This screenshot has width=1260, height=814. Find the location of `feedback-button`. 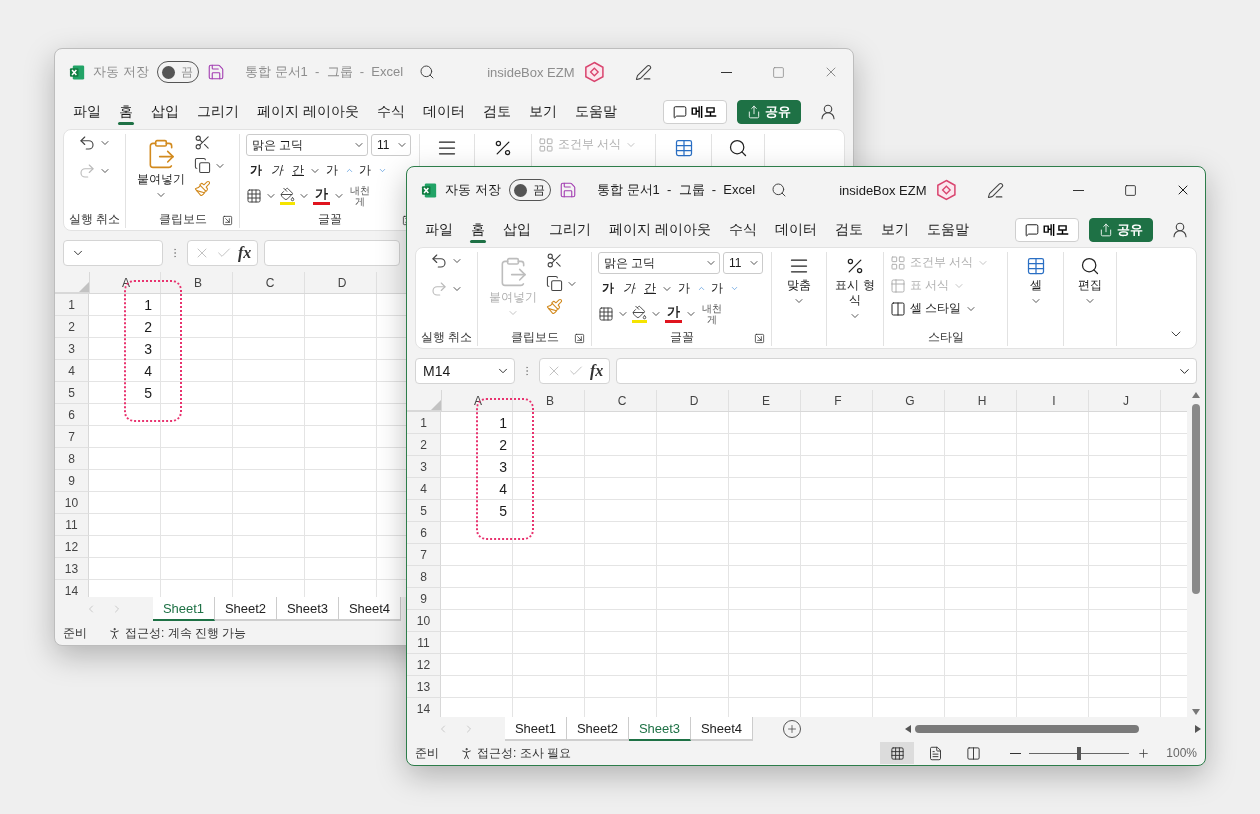

feedback-button is located at coordinates (828, 112).